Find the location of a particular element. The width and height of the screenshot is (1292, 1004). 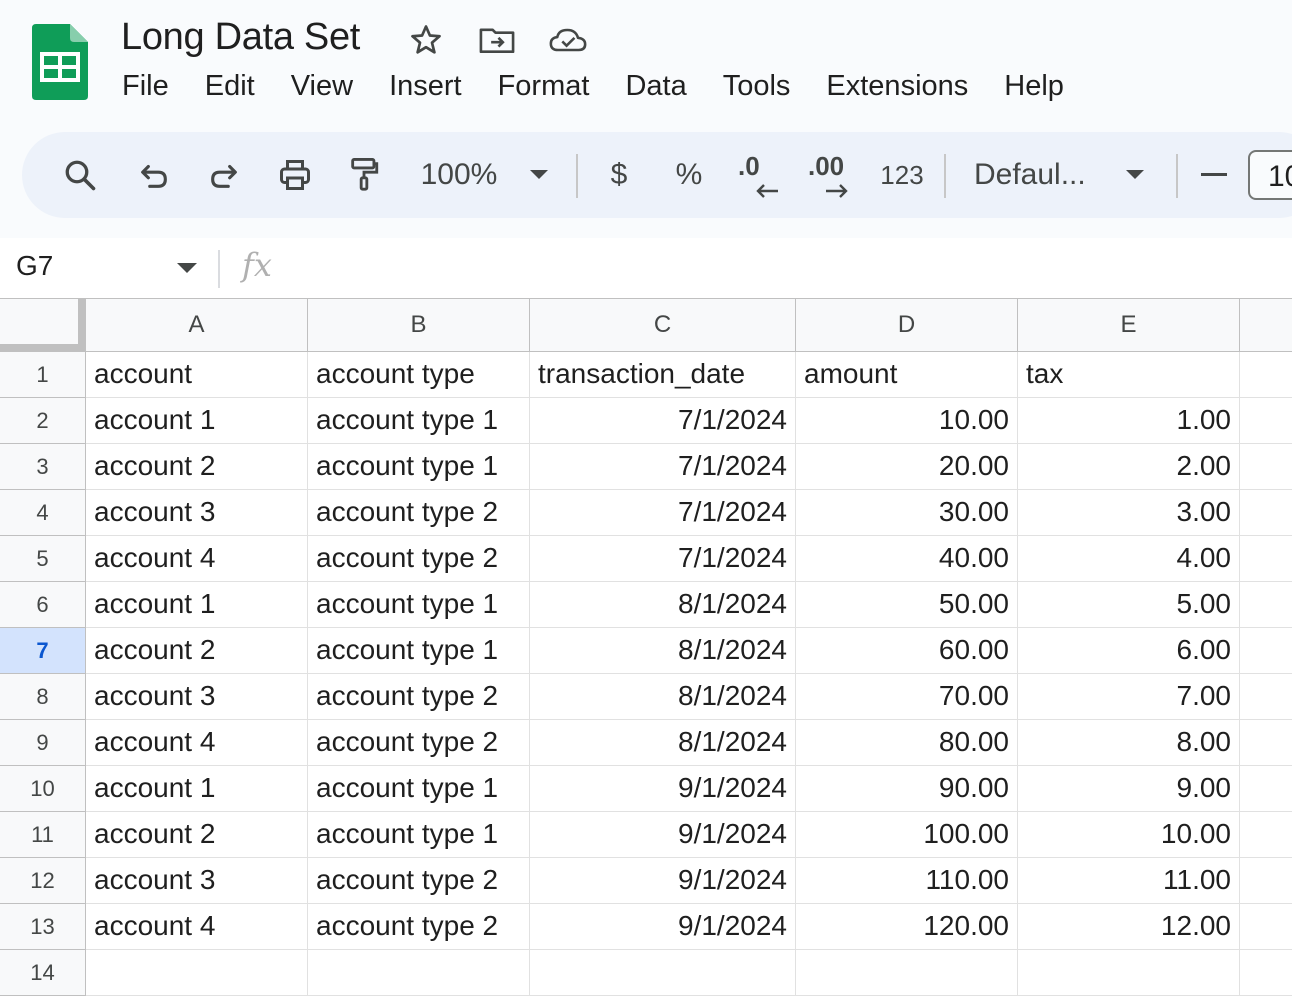

cell: 8.00 is located at coordinates (1129, 743).